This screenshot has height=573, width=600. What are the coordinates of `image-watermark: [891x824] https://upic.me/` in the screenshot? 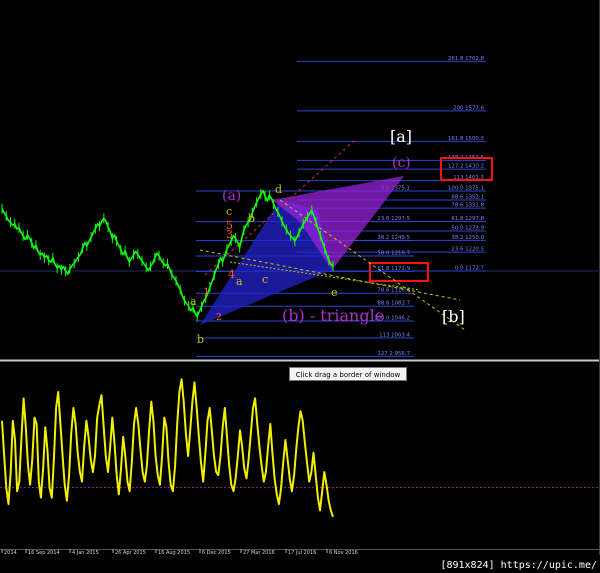 It's located at (518, 565).